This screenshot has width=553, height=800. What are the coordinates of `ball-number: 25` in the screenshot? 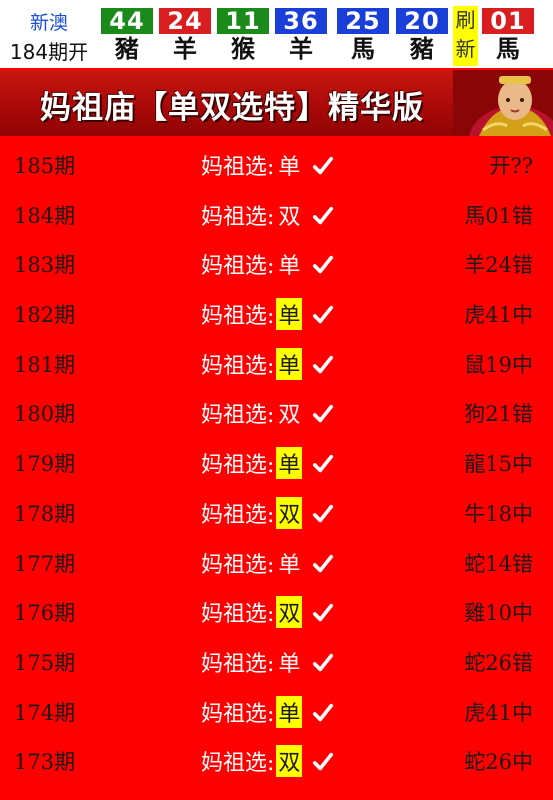 It's located at (363, 21).